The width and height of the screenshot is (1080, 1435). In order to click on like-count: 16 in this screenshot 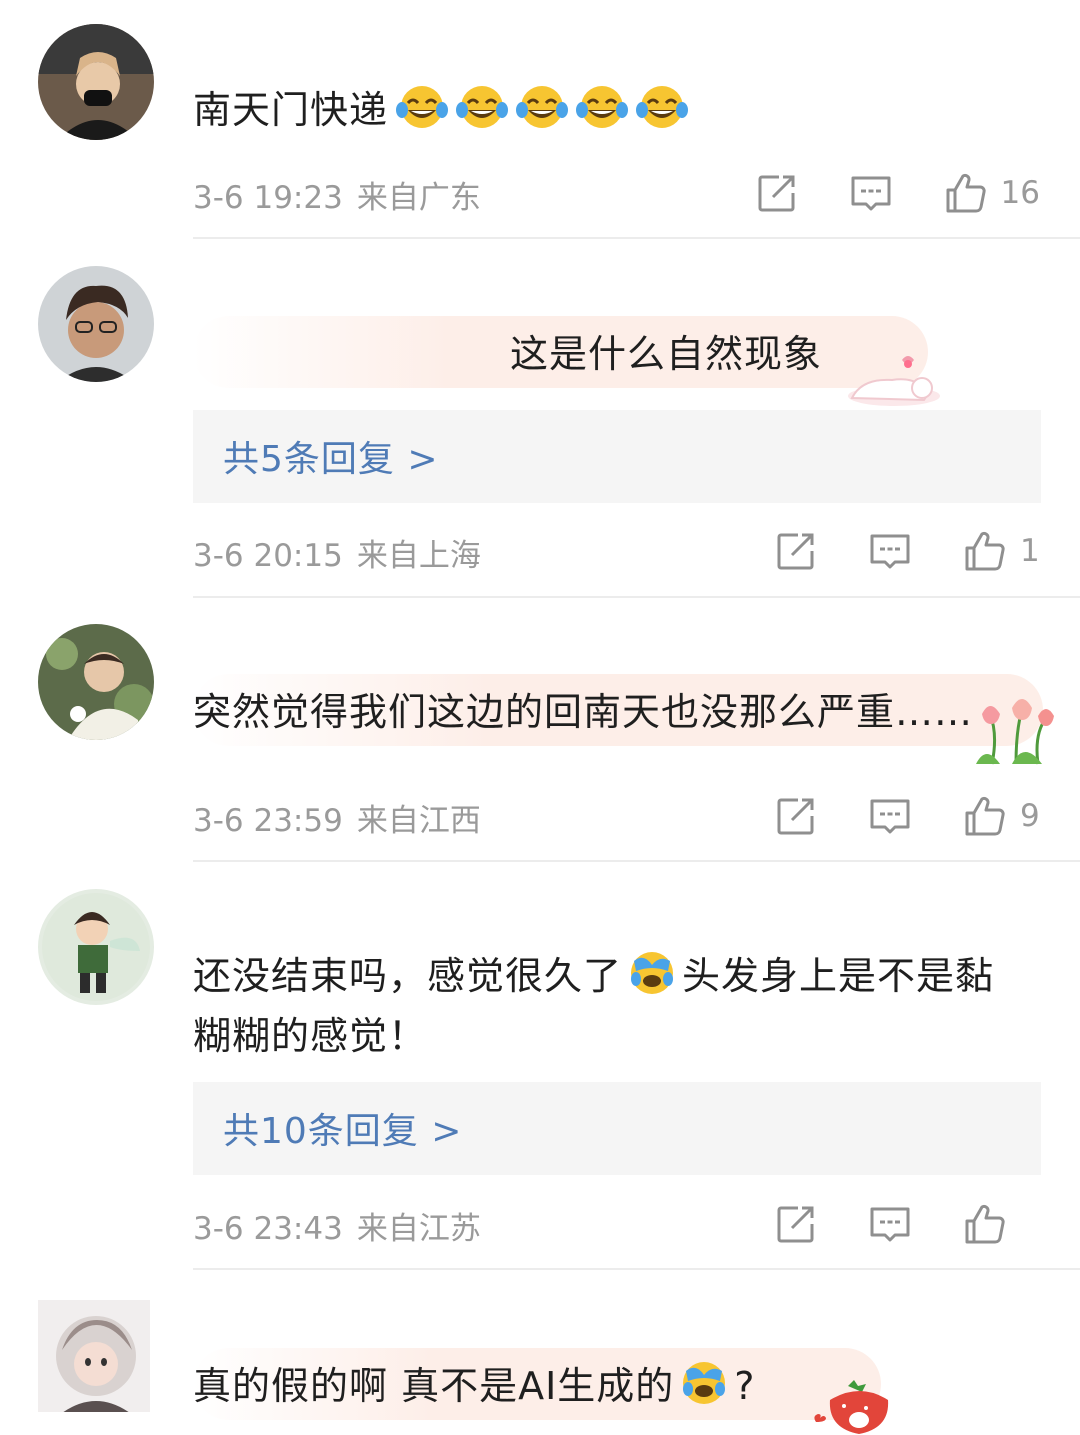, I will do `click(1020, 193)`.